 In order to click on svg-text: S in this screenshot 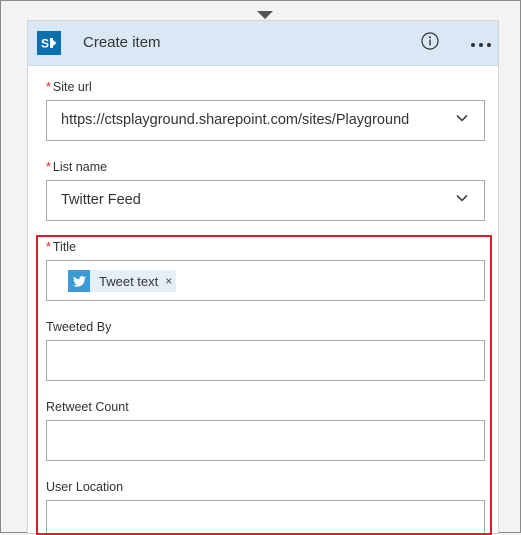, I will do `click(45, 44)`.